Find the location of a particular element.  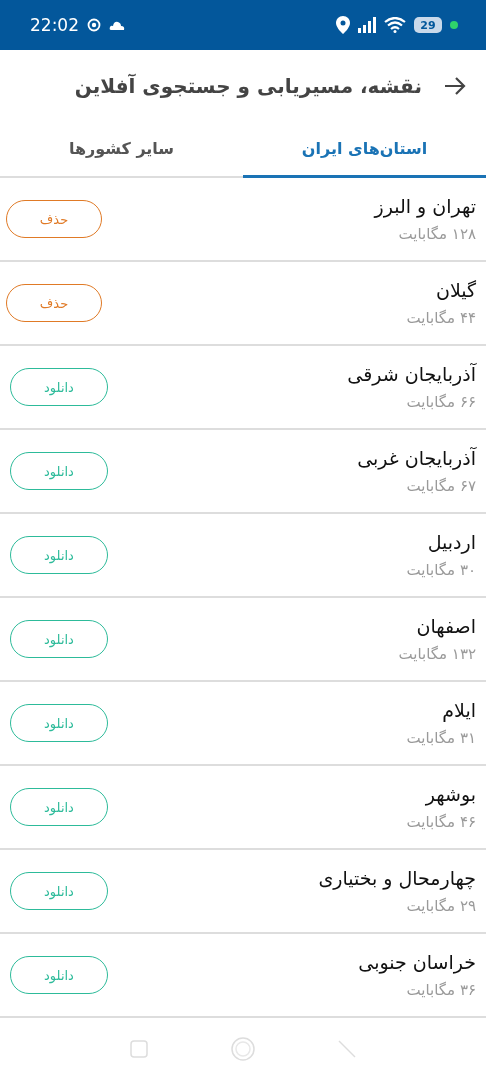

region-size: ۱۳۲ مگابایت is located at coordinates (437, 654).